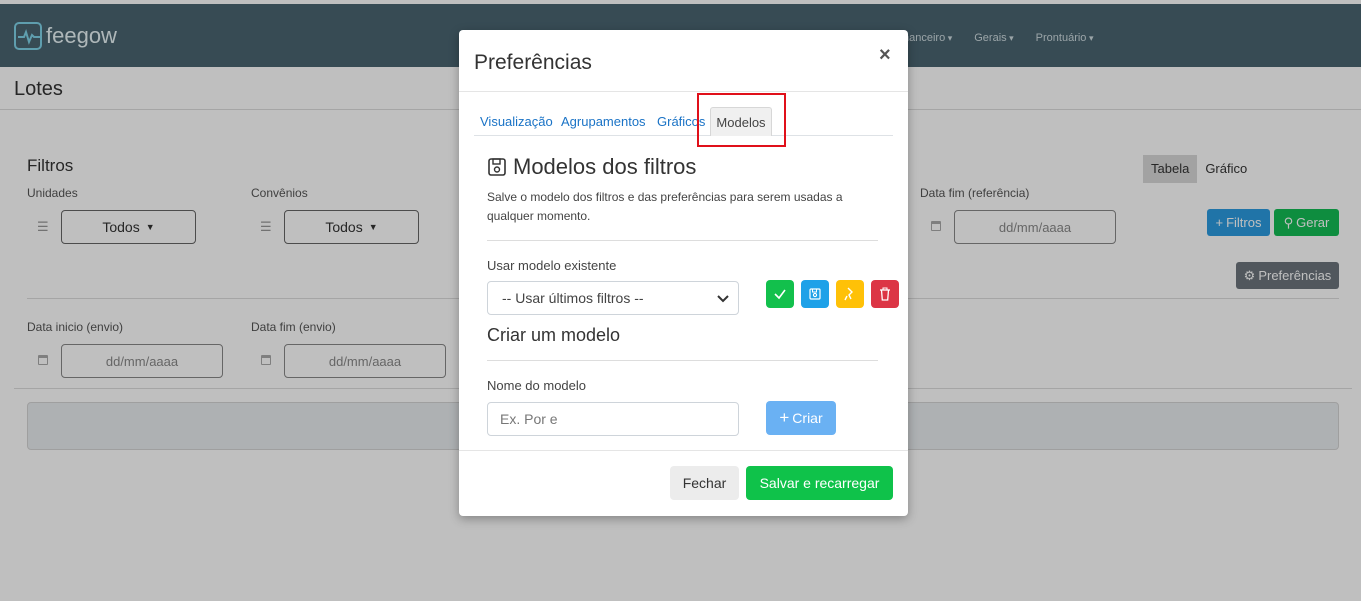 This screenshot has height=601, width=1361. Describe the element at coordinates (784, 417) in the screenshot. I see `plus-icon: +` at that location.